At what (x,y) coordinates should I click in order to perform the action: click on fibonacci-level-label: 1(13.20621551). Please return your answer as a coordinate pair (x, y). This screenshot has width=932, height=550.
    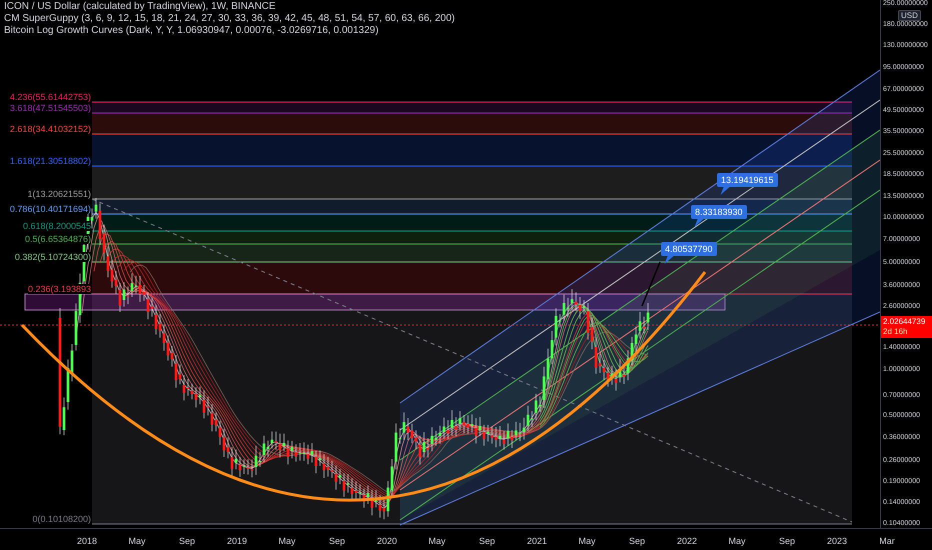
    Looking at the image, I should click on (59, 194).